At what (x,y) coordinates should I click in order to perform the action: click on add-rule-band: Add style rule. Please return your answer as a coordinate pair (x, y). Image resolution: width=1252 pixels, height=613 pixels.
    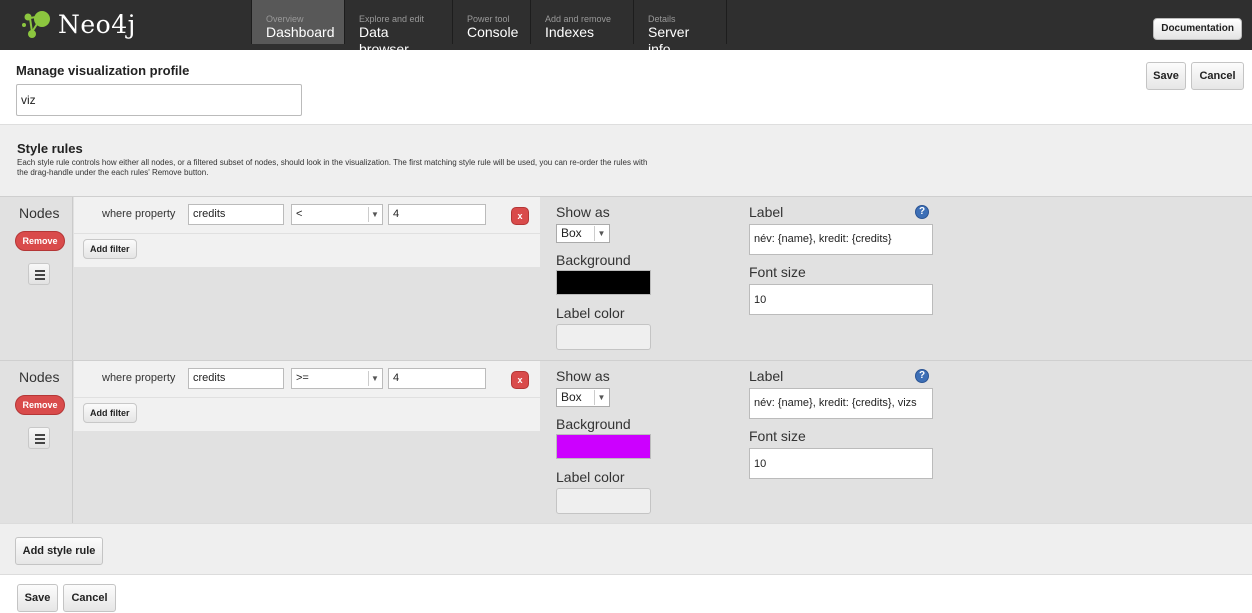
    Looking at the image, I should click on (626, 549).